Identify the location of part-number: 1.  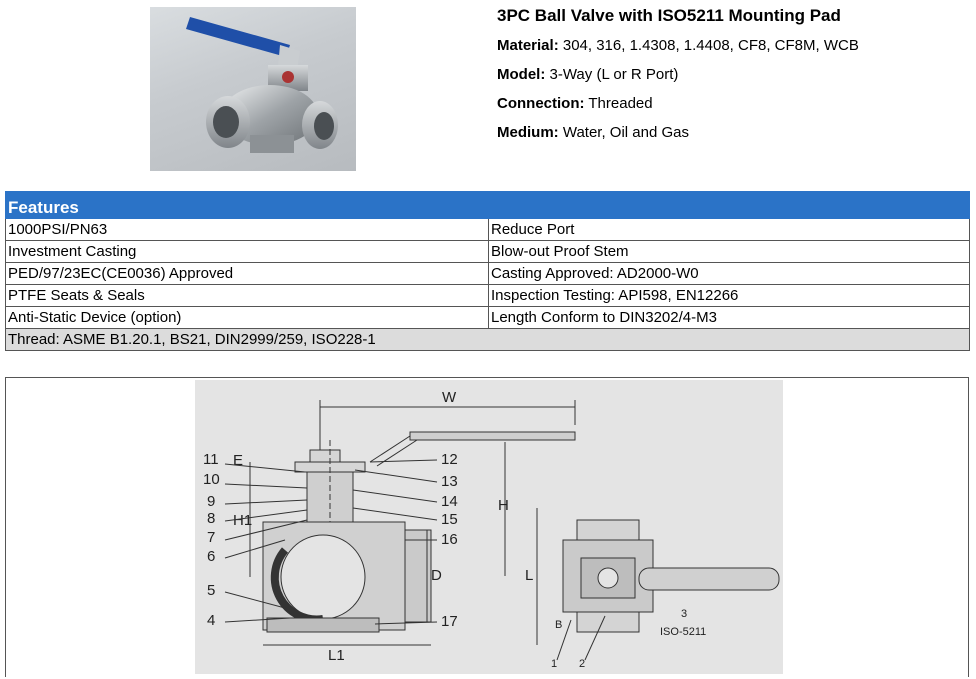
(554, 664).